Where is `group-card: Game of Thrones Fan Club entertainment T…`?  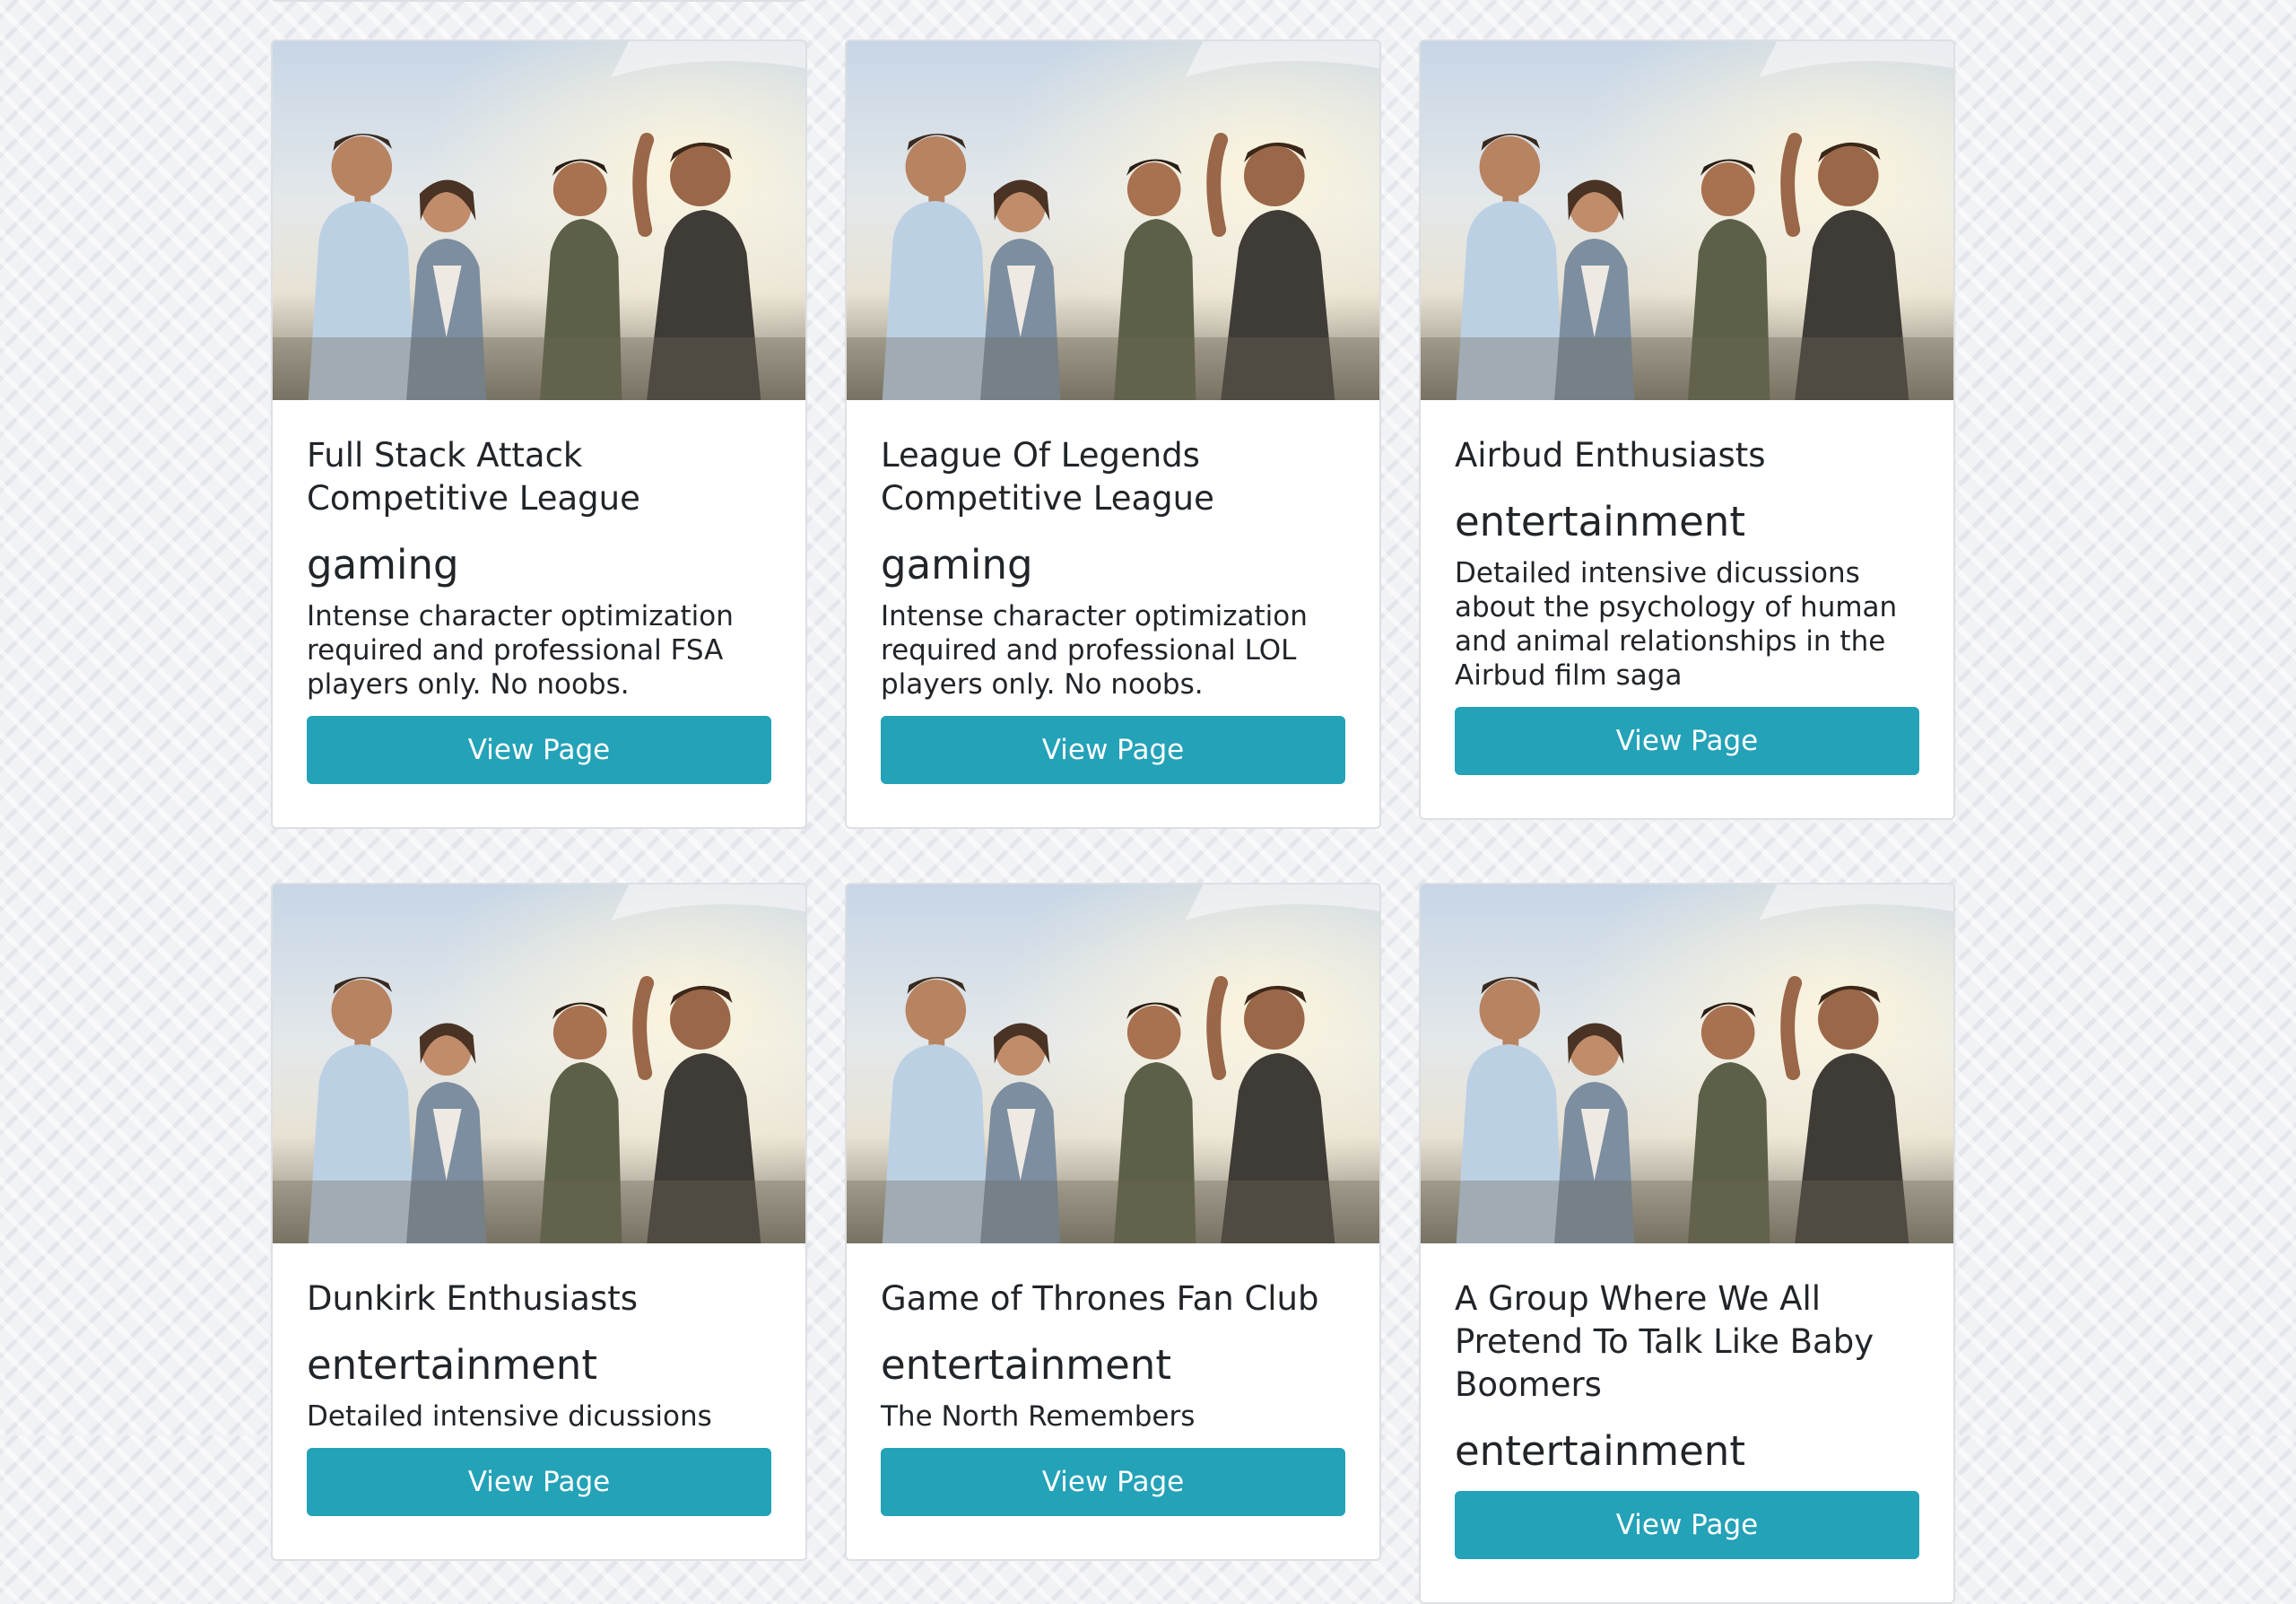
group-card: Game of Thrones Fan Club entertainment T… is located at coordinates (1113, 1222).